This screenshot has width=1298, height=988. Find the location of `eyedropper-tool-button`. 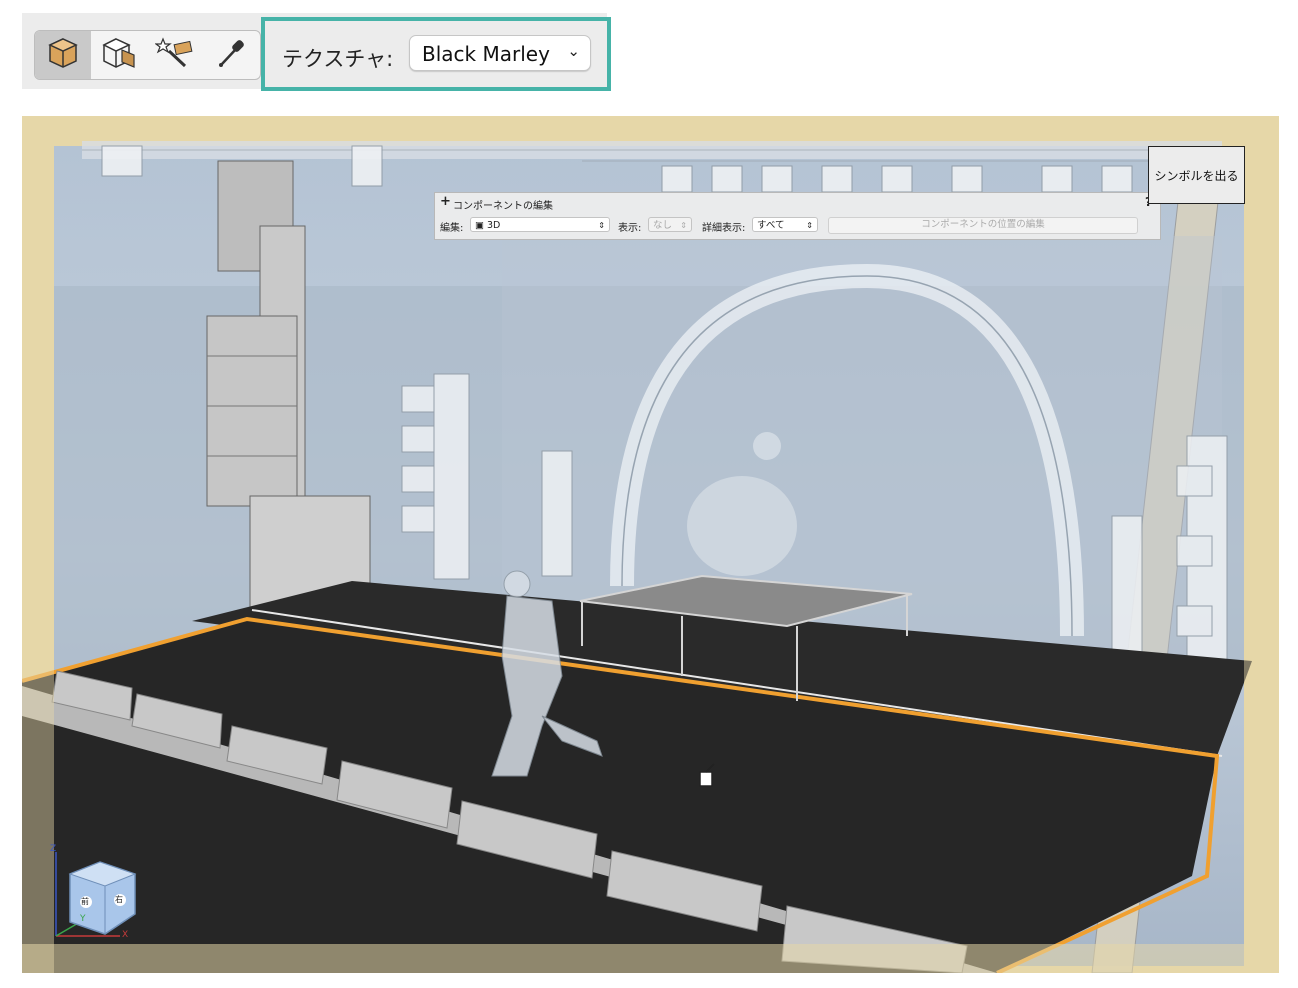

eyedropper-tool-button is located at coordinates (231, 55).